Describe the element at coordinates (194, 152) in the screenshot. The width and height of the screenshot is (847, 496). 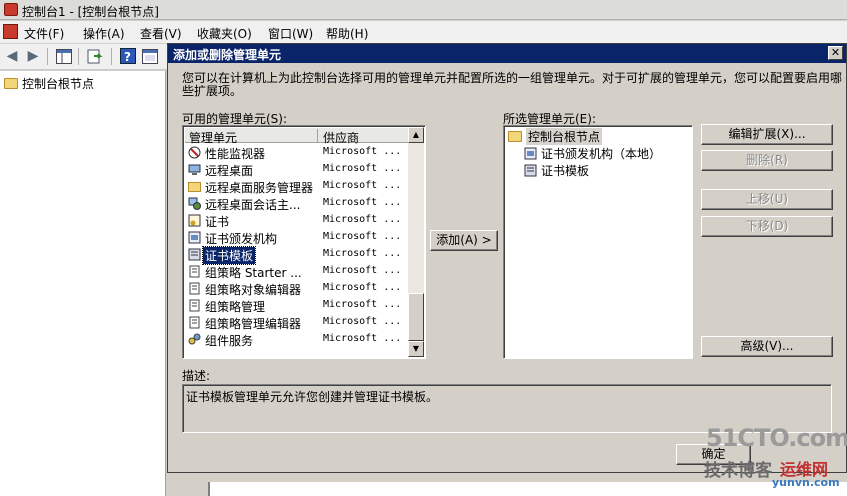
I see `performance-monitor-icon` at that location.